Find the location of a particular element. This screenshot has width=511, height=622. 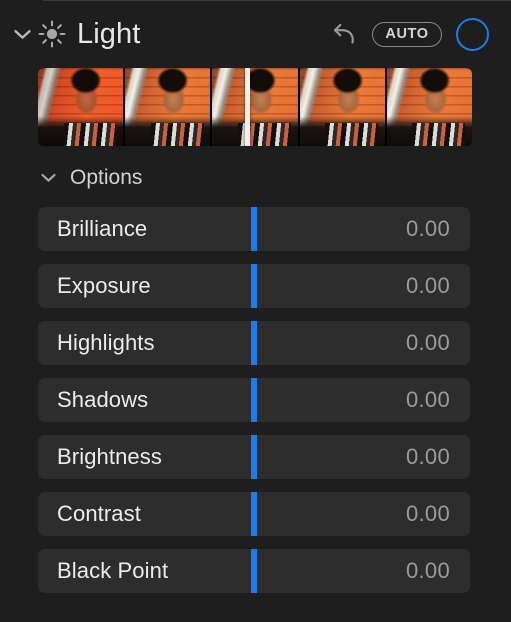

filmstrip-thumbnail-selected is located at coordinates (255, 107).